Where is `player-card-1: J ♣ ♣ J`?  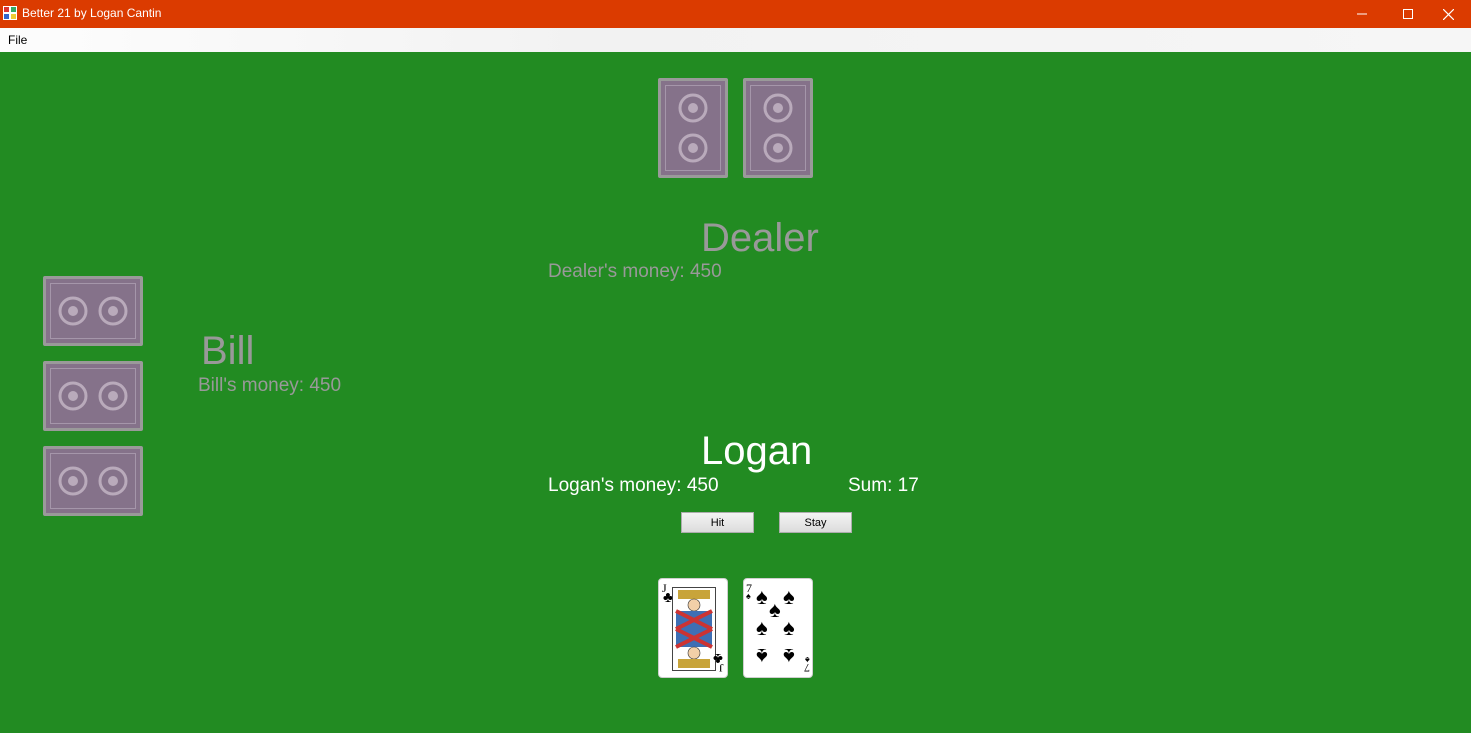 player-card-1: J ♣ ♣ J is located at coordinates (693, 628).